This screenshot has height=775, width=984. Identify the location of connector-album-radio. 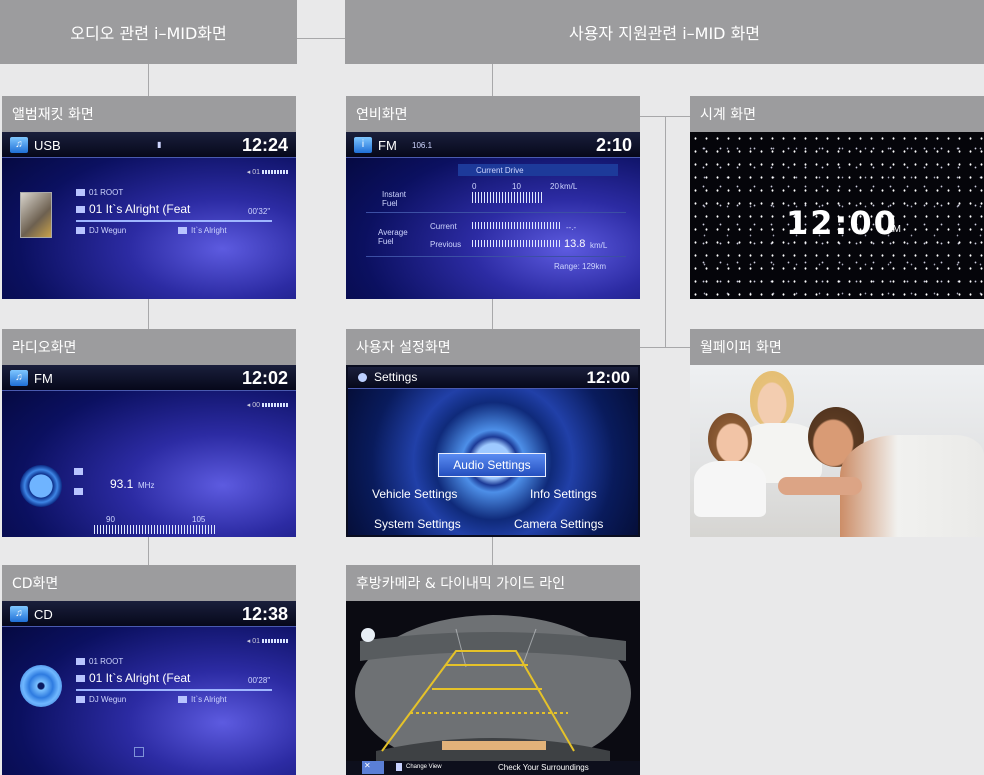
(148, 314).